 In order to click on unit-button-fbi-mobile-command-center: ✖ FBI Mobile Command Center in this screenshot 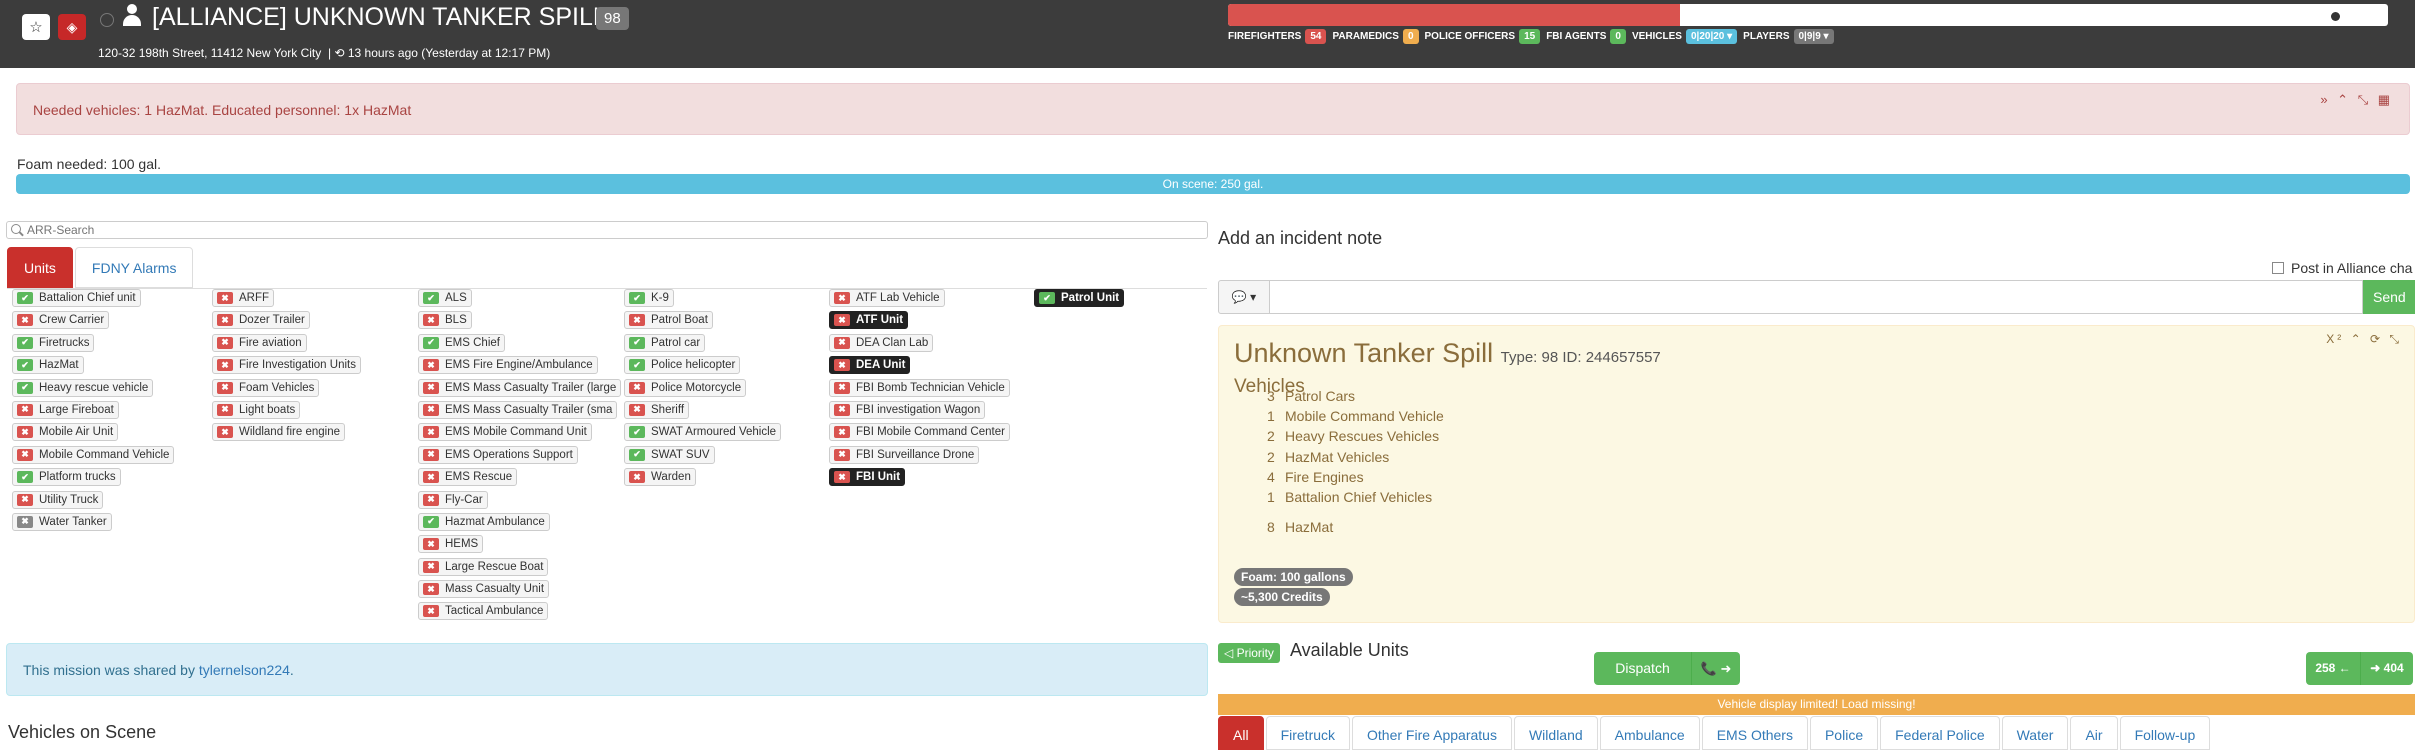, I will do `click(919, 432)`.